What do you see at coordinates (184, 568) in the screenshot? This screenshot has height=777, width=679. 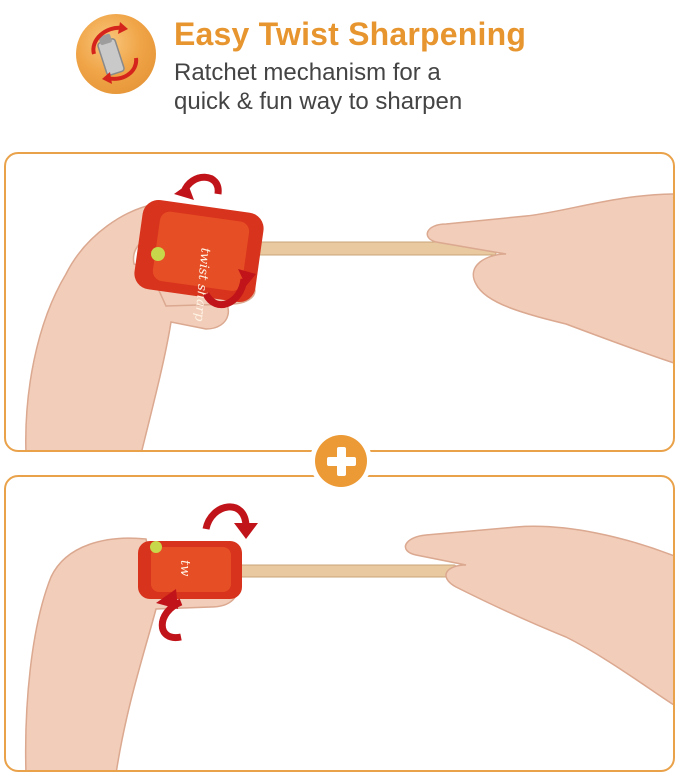 I see `brand-label: tw` at bounding box center [184, 568].